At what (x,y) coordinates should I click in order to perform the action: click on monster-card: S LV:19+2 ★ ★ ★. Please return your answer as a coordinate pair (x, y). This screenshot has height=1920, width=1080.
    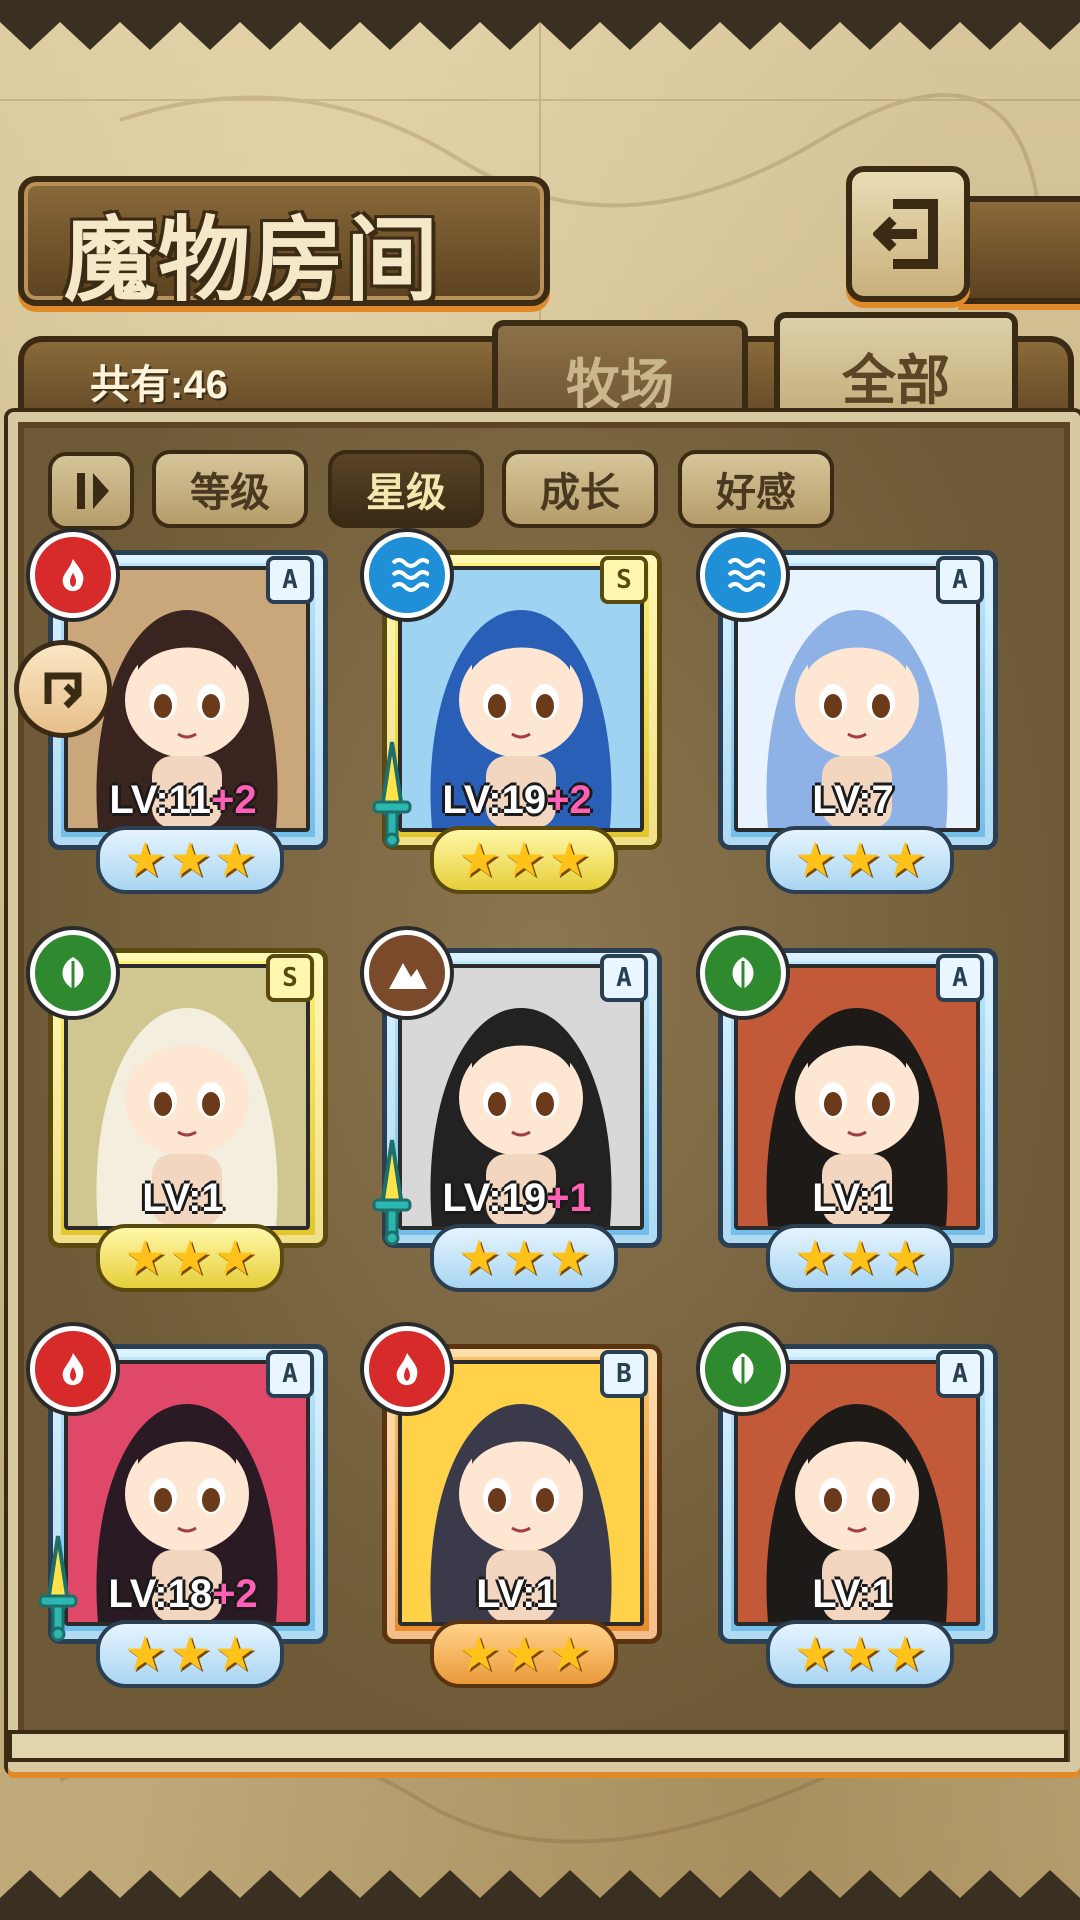
    Looking at the image, I should click on (517, 713).